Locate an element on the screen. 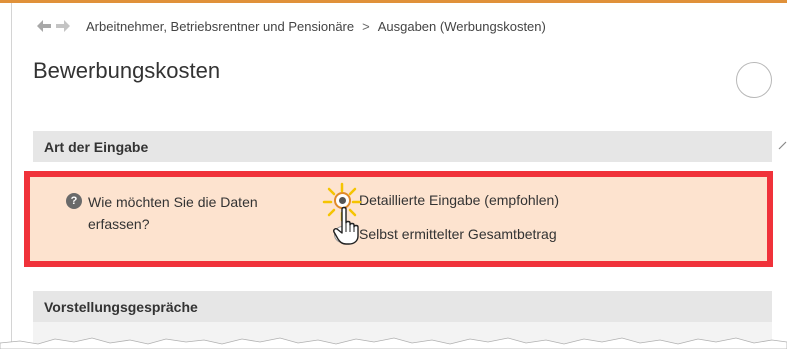 This screenshot has width=787, height=349. help-icon: ? is located at coordinates (74, 201).